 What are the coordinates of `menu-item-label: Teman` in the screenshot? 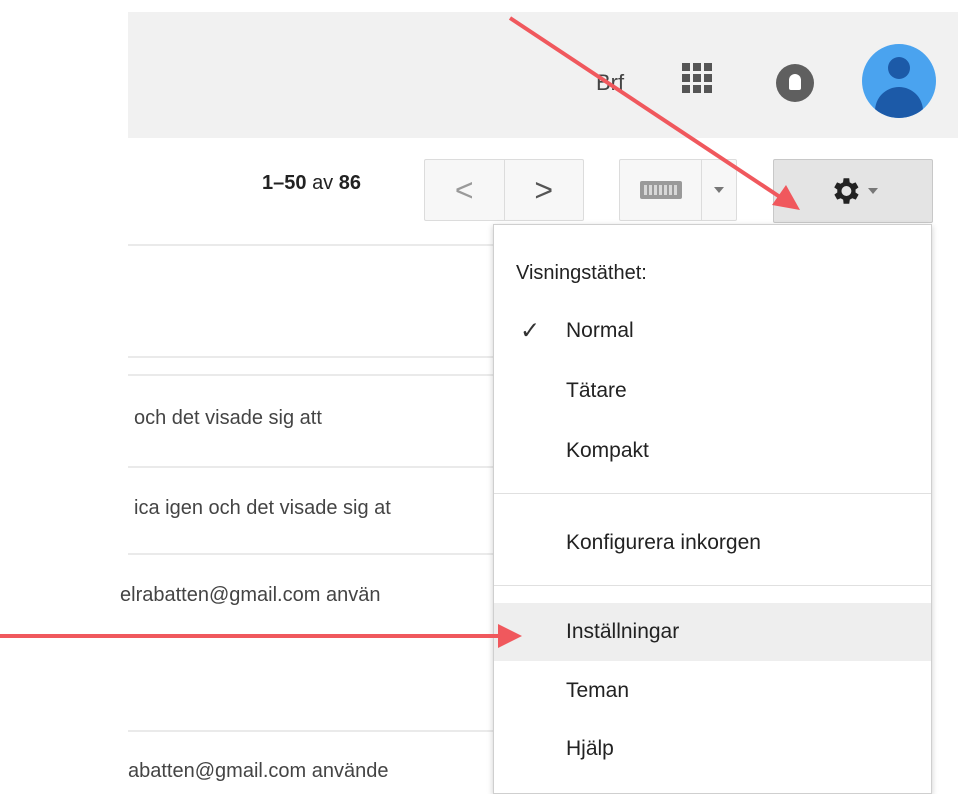 It's located at (598, 690).